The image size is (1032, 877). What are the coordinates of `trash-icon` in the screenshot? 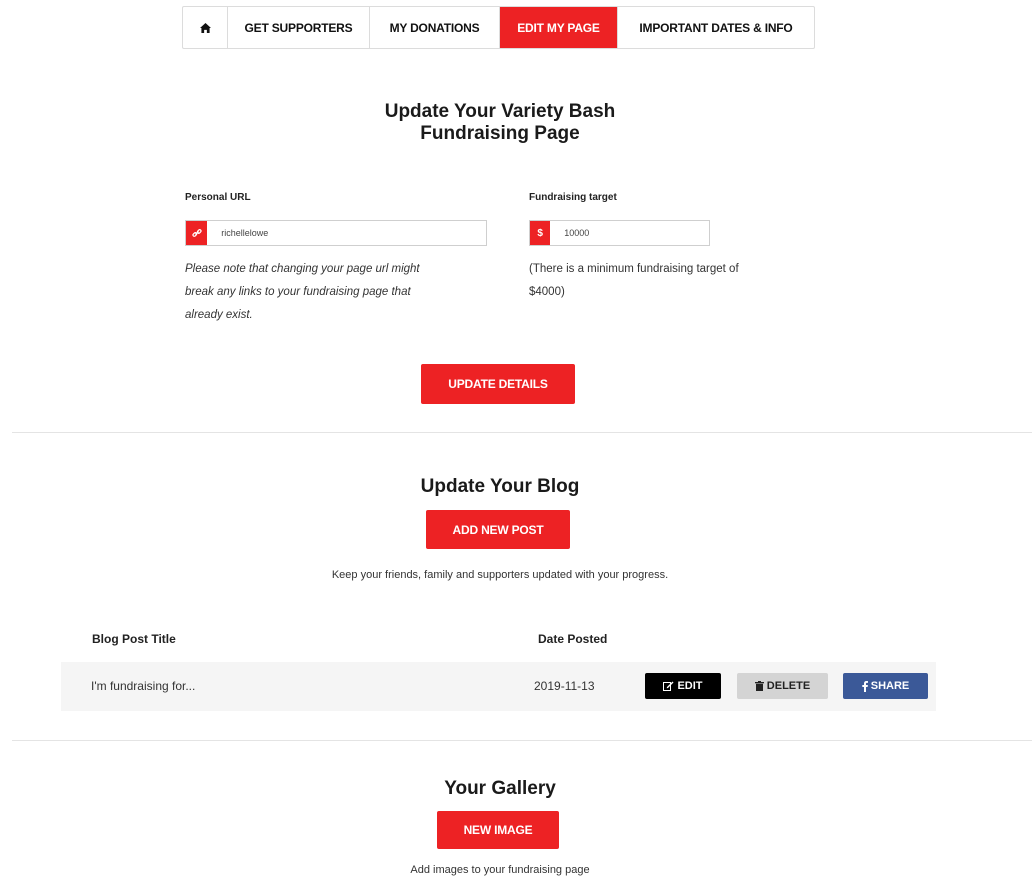 It's located at (759, 686).